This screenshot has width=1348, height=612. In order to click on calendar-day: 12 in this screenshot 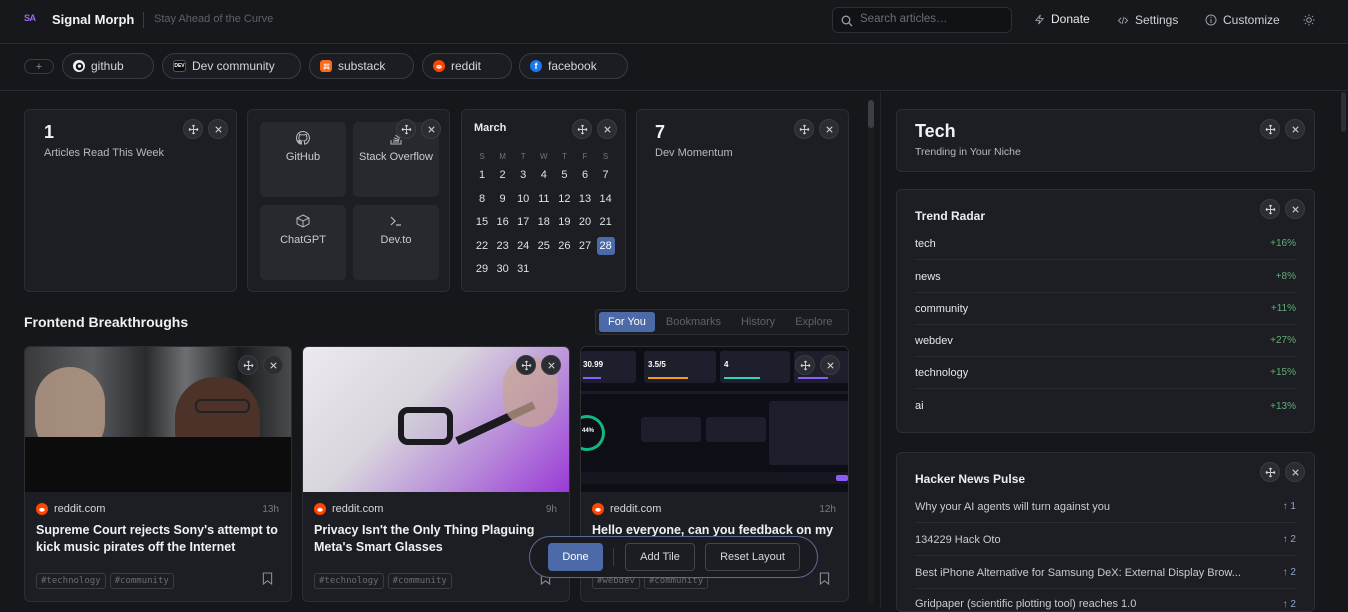, I will do `click(564, 199)`.